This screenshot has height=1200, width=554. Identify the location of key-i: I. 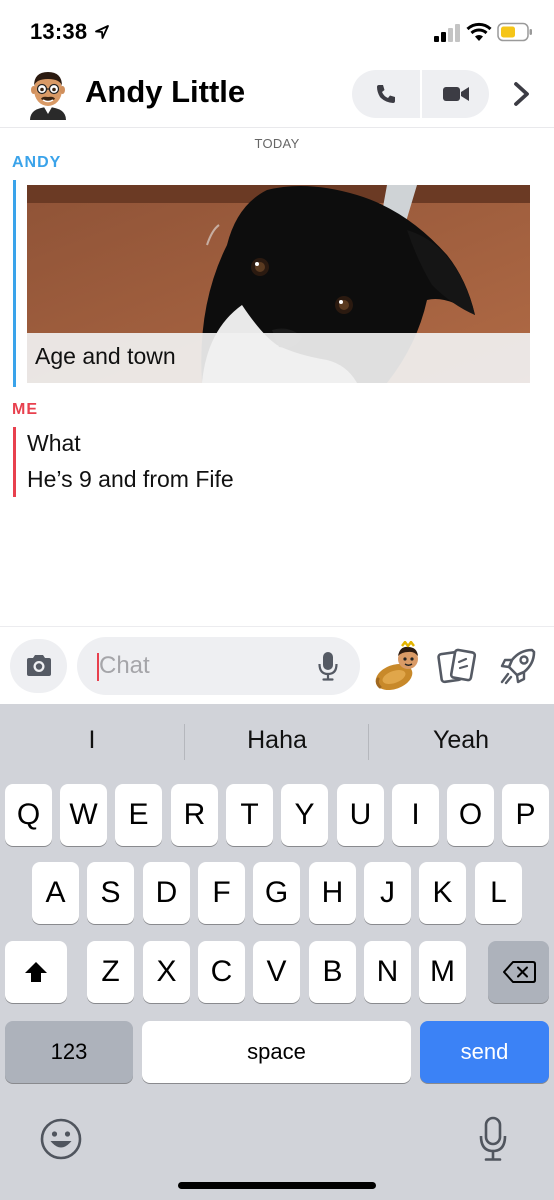
(415, 815).